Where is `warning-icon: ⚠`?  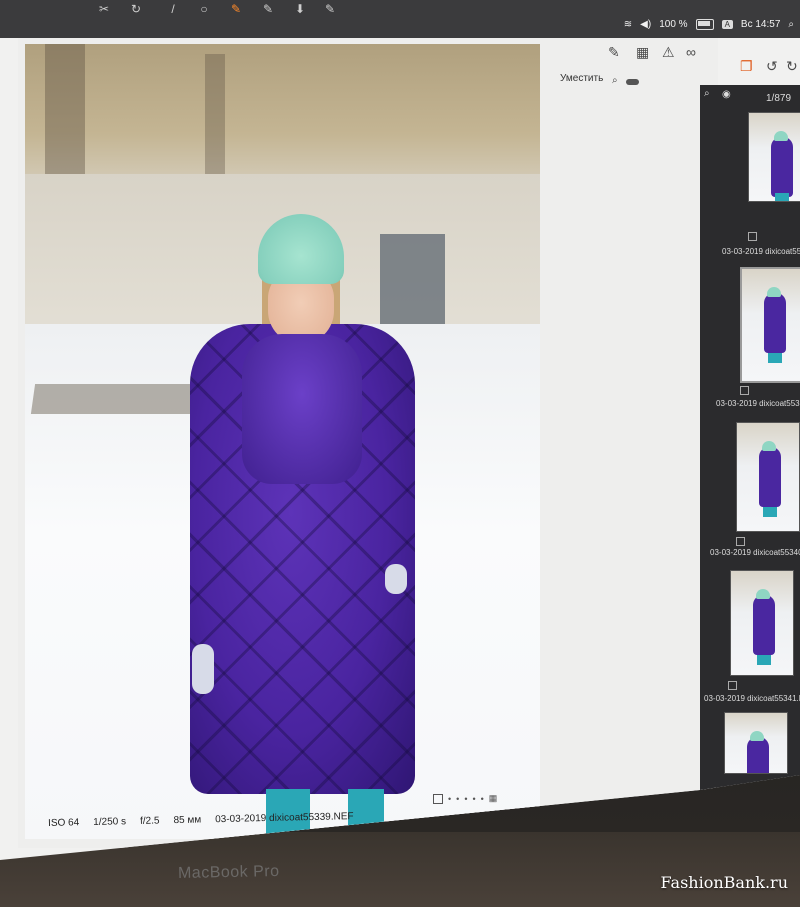 warning-icon: ⚠ is located at coordinates (668, 52).